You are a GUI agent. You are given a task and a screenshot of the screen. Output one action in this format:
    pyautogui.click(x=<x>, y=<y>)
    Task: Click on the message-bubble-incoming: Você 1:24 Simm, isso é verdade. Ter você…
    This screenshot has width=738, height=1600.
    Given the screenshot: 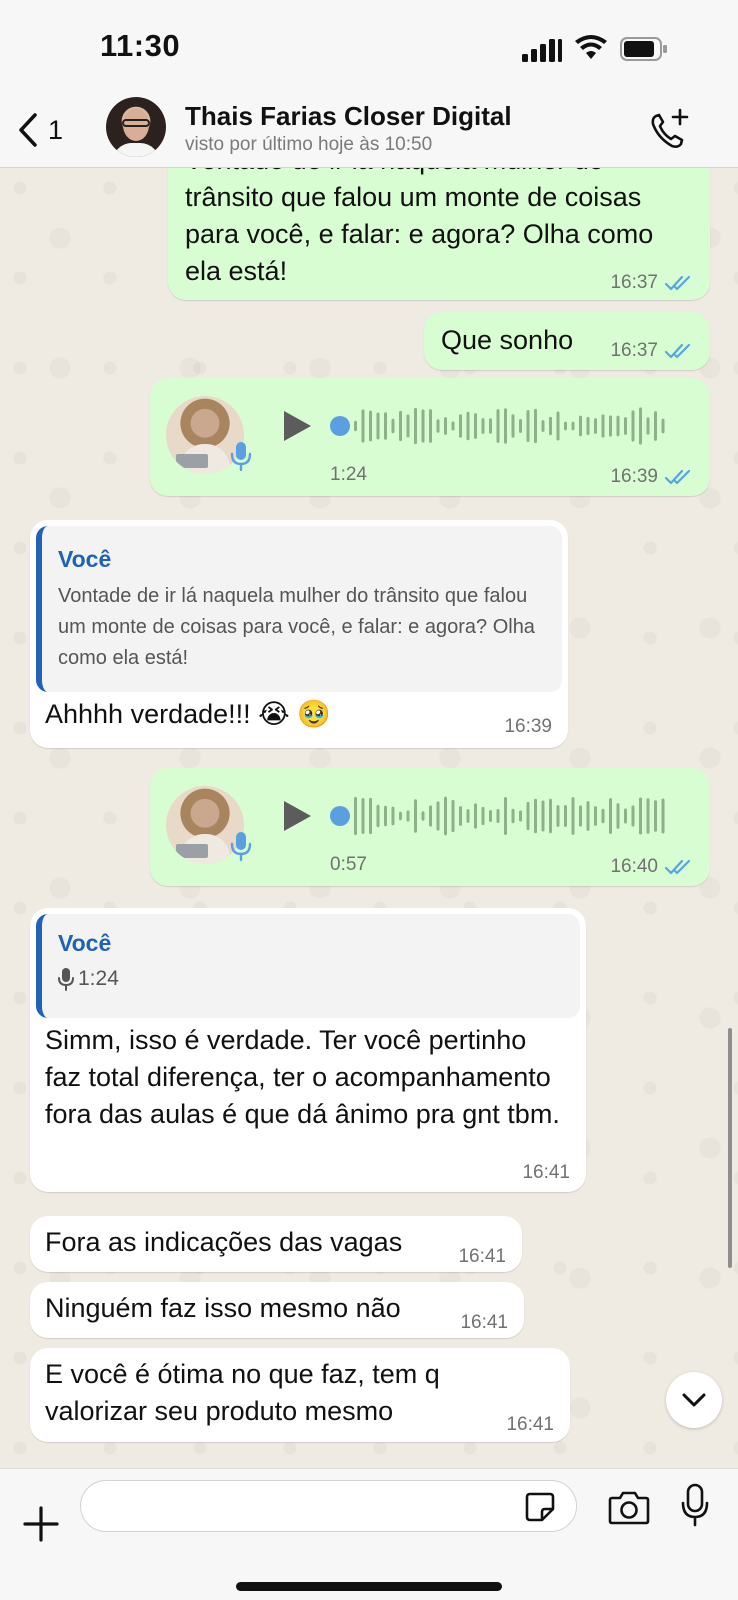 What is the action you would take?
    pyautogui.click(x=308, y=1050)
    